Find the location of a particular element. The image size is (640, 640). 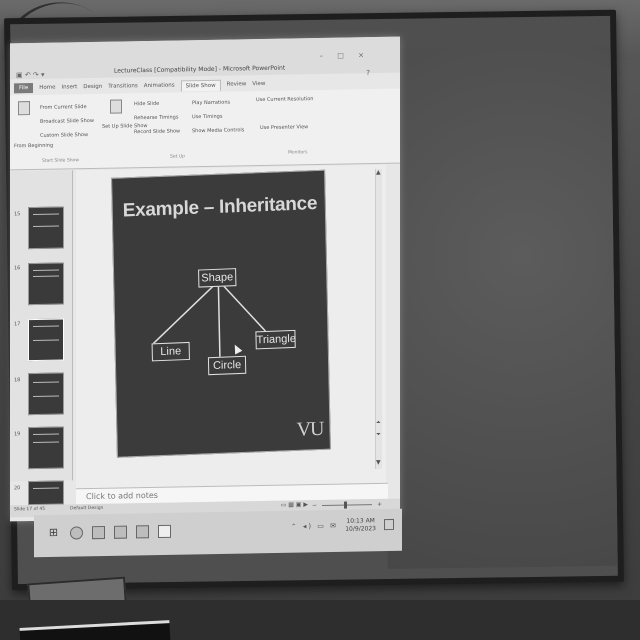

file-explorer-icon is located at coordinates (142, 532).